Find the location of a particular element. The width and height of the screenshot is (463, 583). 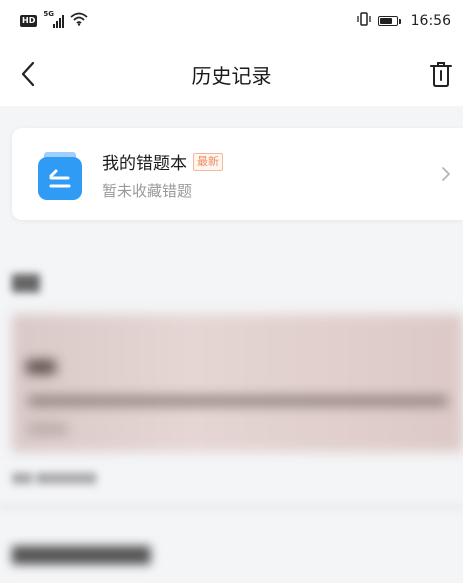

clear-history-button is located at coordinates (441, 74).